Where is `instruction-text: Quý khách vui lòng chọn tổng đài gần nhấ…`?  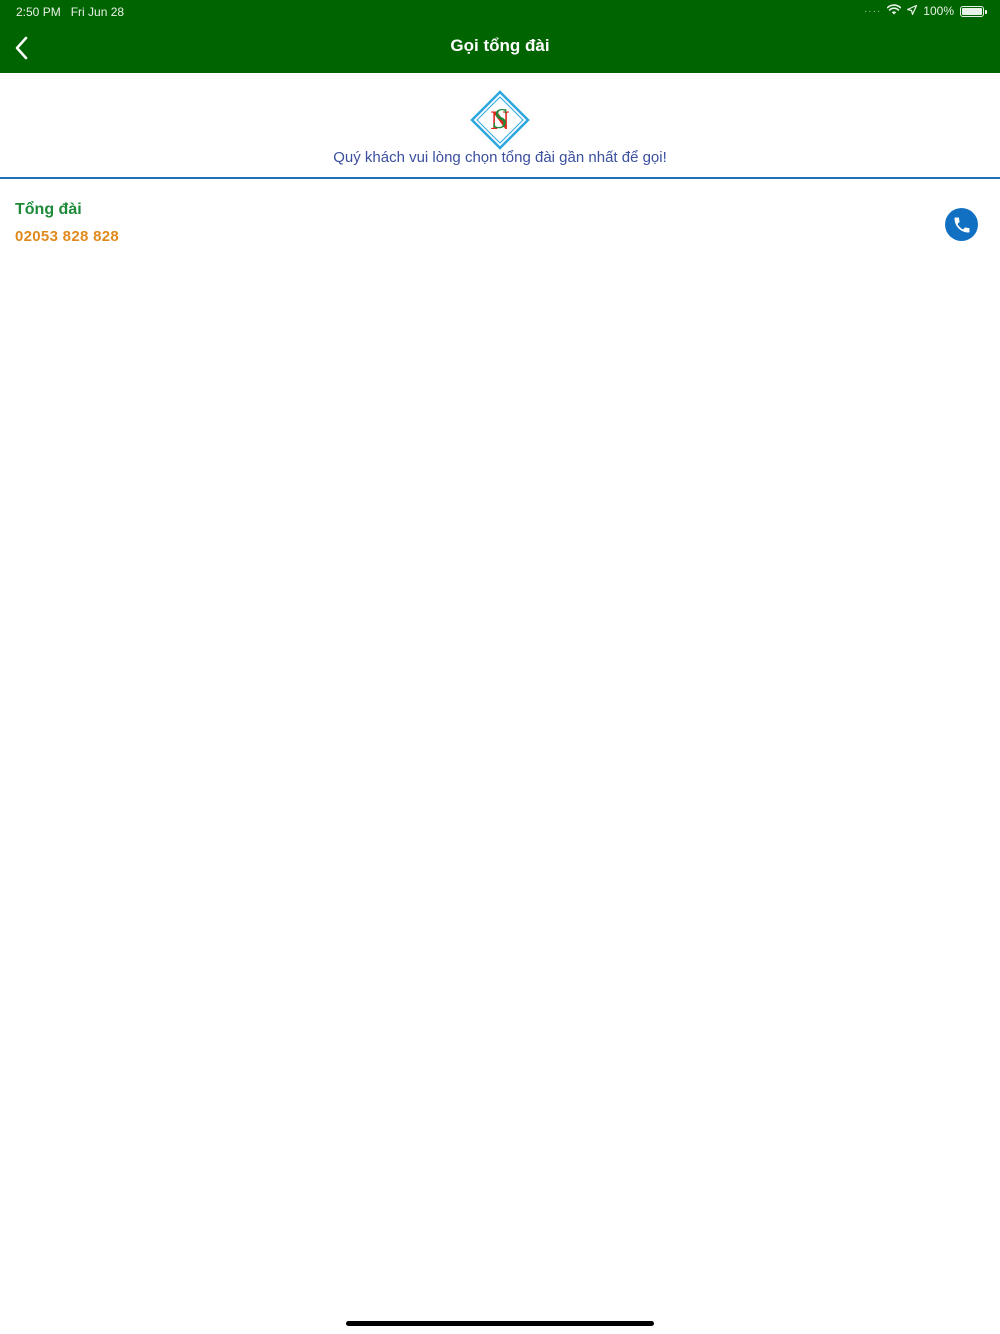
instruction-text: Quý khách vui lòng chọn tổng đài gần nhấ… is located at coordinates (500, 157).